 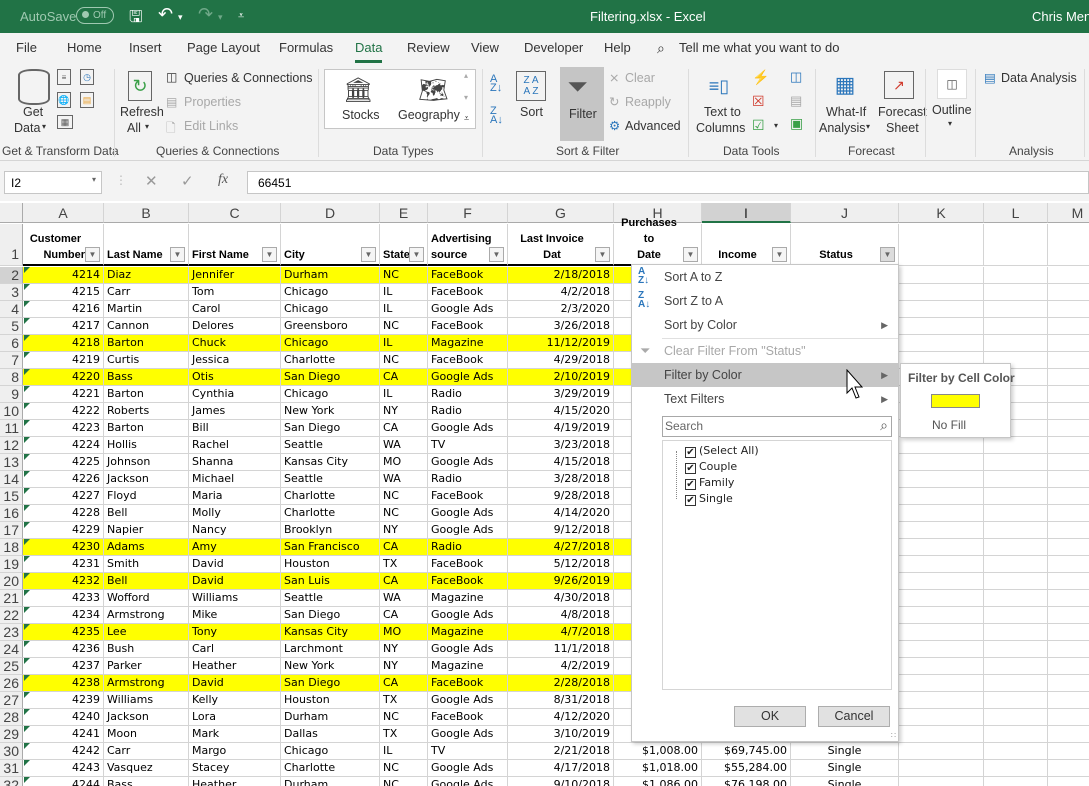 I want to click on cell-src: FaceBook, so click(x=468, y=360).